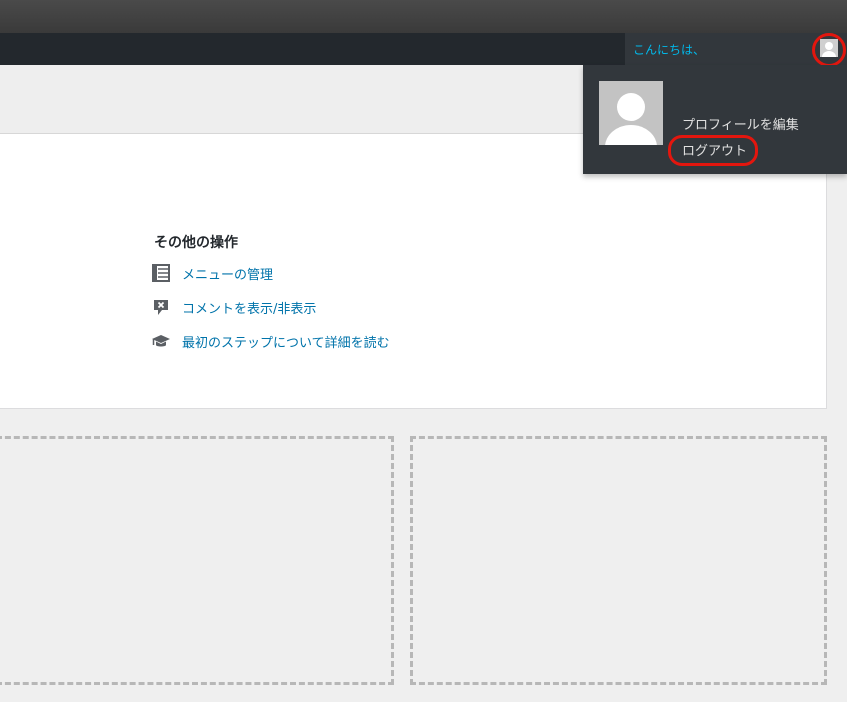 The image size is (847, 702). What do you see at coordinates (249, 307) in the screenshot?
I see `toggle-comments-label: コメントを表示/非表示` at bounding box center [249, 307].